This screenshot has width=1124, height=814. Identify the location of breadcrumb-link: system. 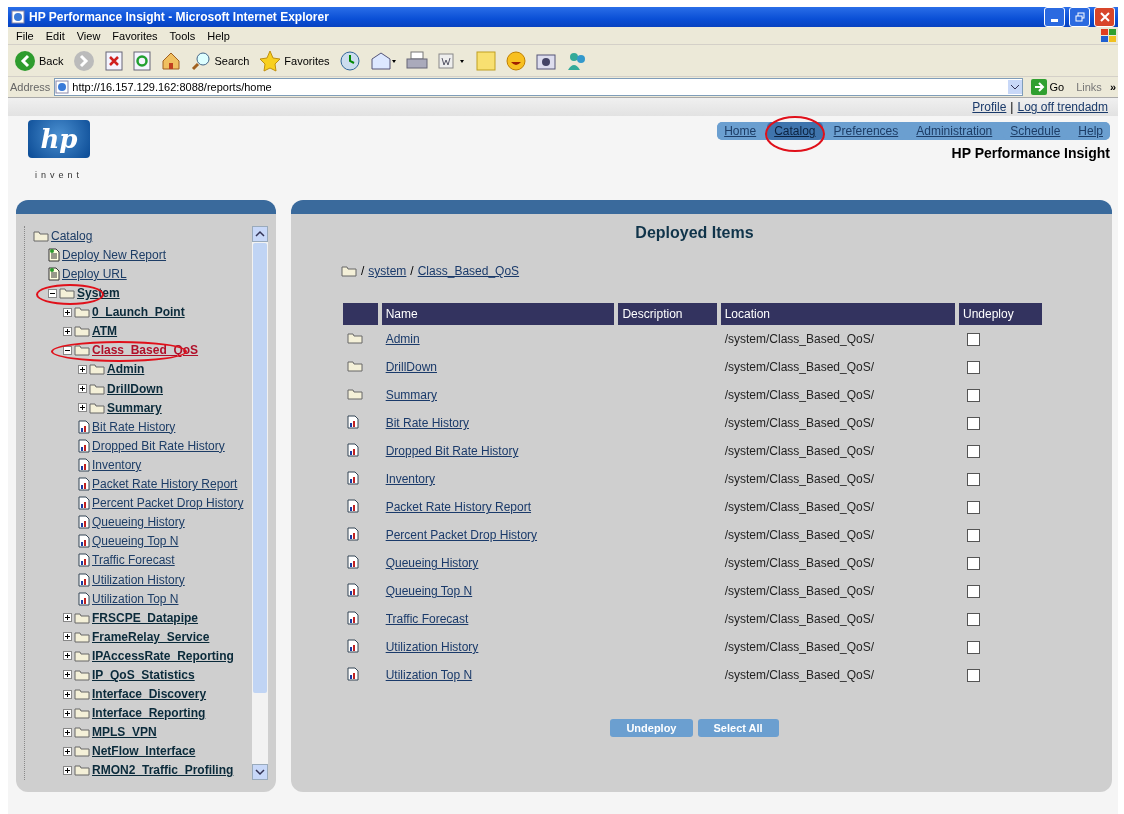
(387, 271).